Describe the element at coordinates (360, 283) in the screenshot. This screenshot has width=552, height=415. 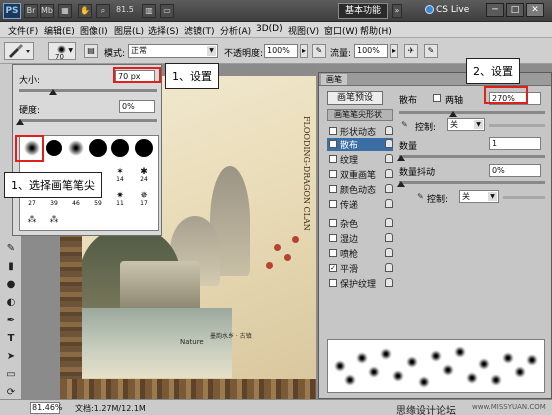
I see `option-protect-texture: 保护纹理` at that location.